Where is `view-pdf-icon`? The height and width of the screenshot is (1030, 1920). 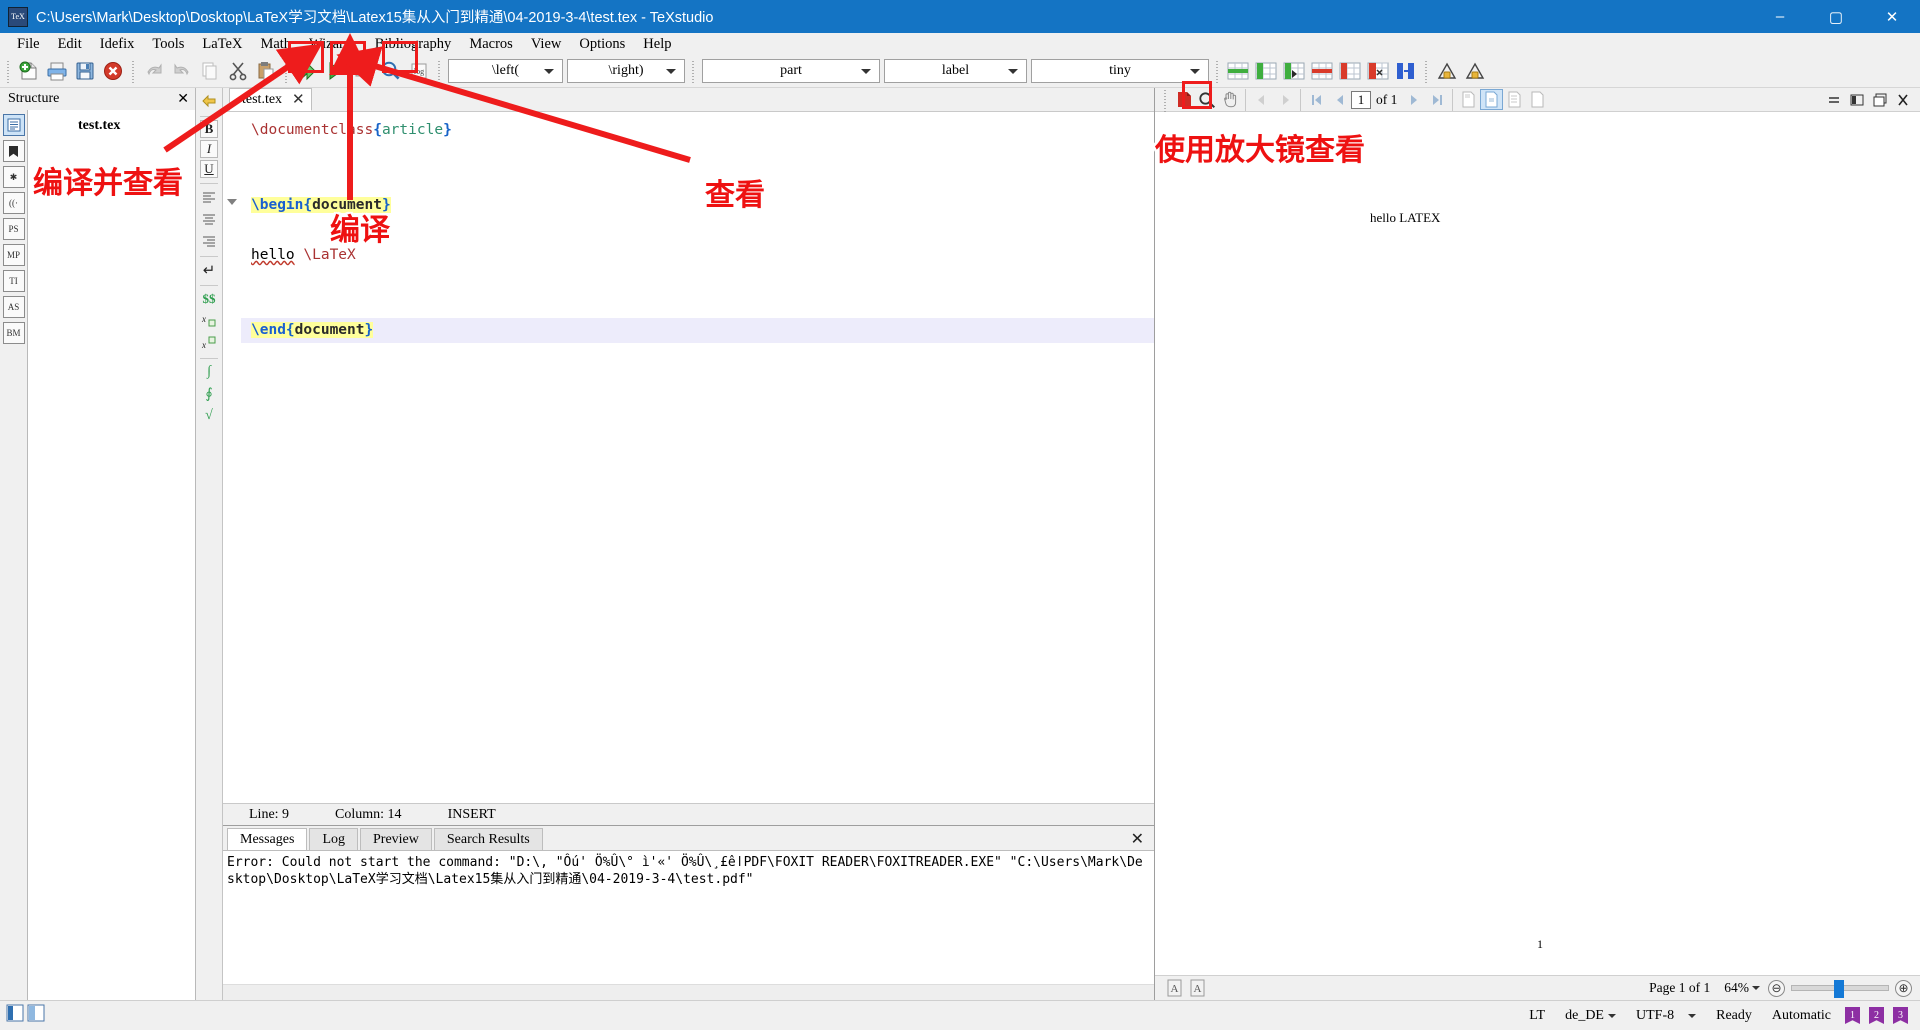 view-pdf-icon is located at coordinates (391, 71).